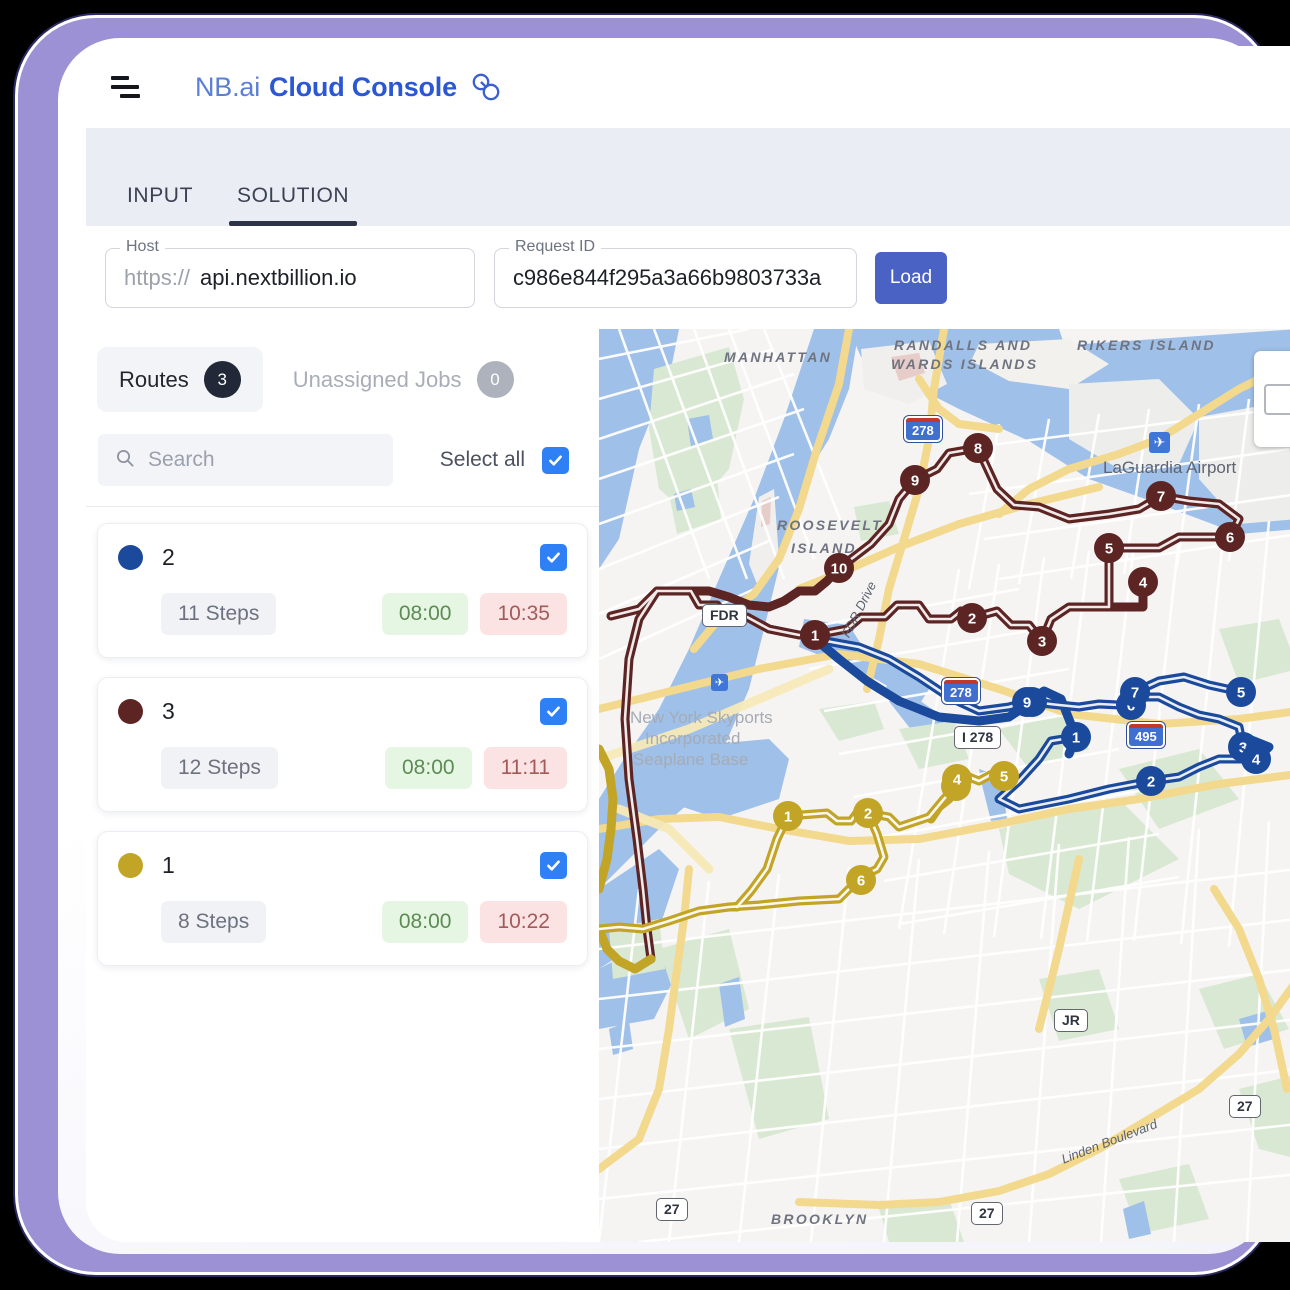  What do you see at coordinates (911, 277) in the screenshot?
I see `load-button: Load` at bounding box center [911, 277].